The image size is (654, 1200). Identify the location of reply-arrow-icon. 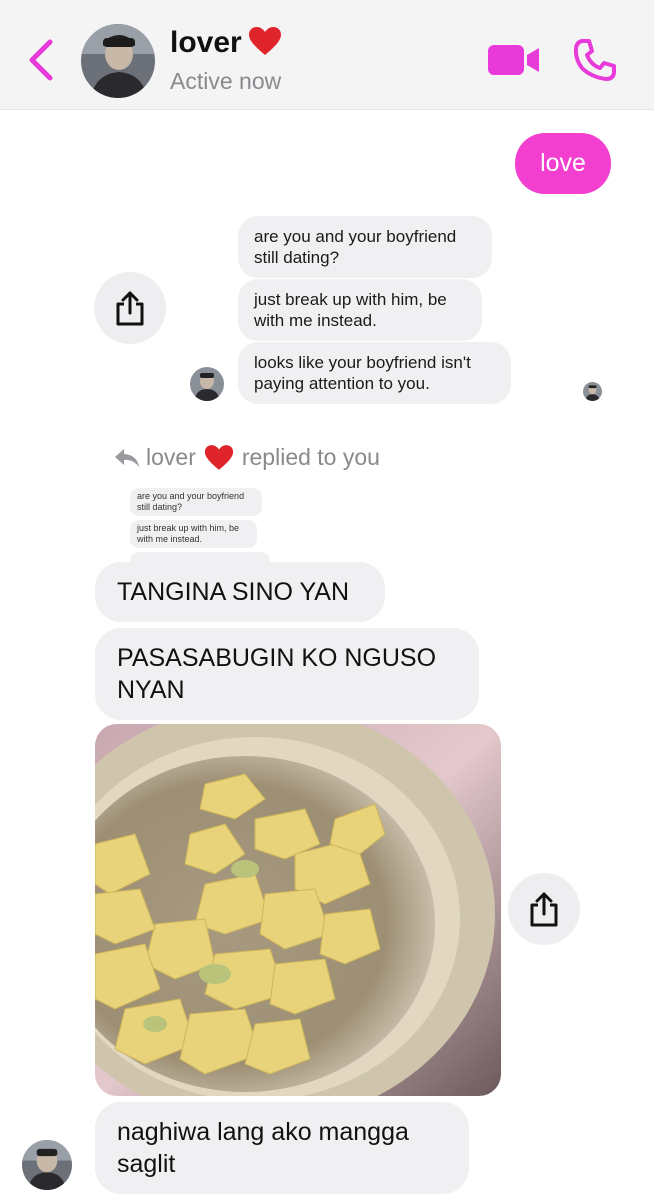
(127, 457).